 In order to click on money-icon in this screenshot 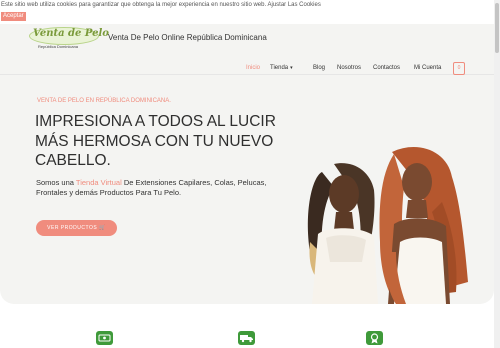, I will do `click(104, 338)`.